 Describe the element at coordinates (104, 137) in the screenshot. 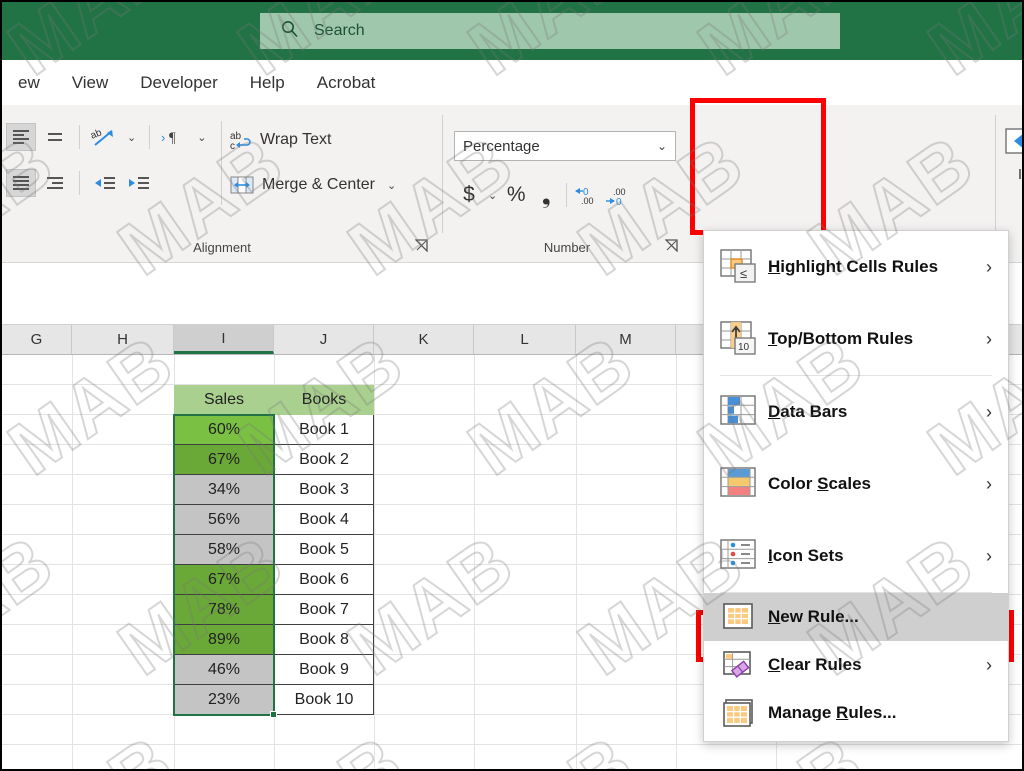

I see `orientation-button: ab` at that location.